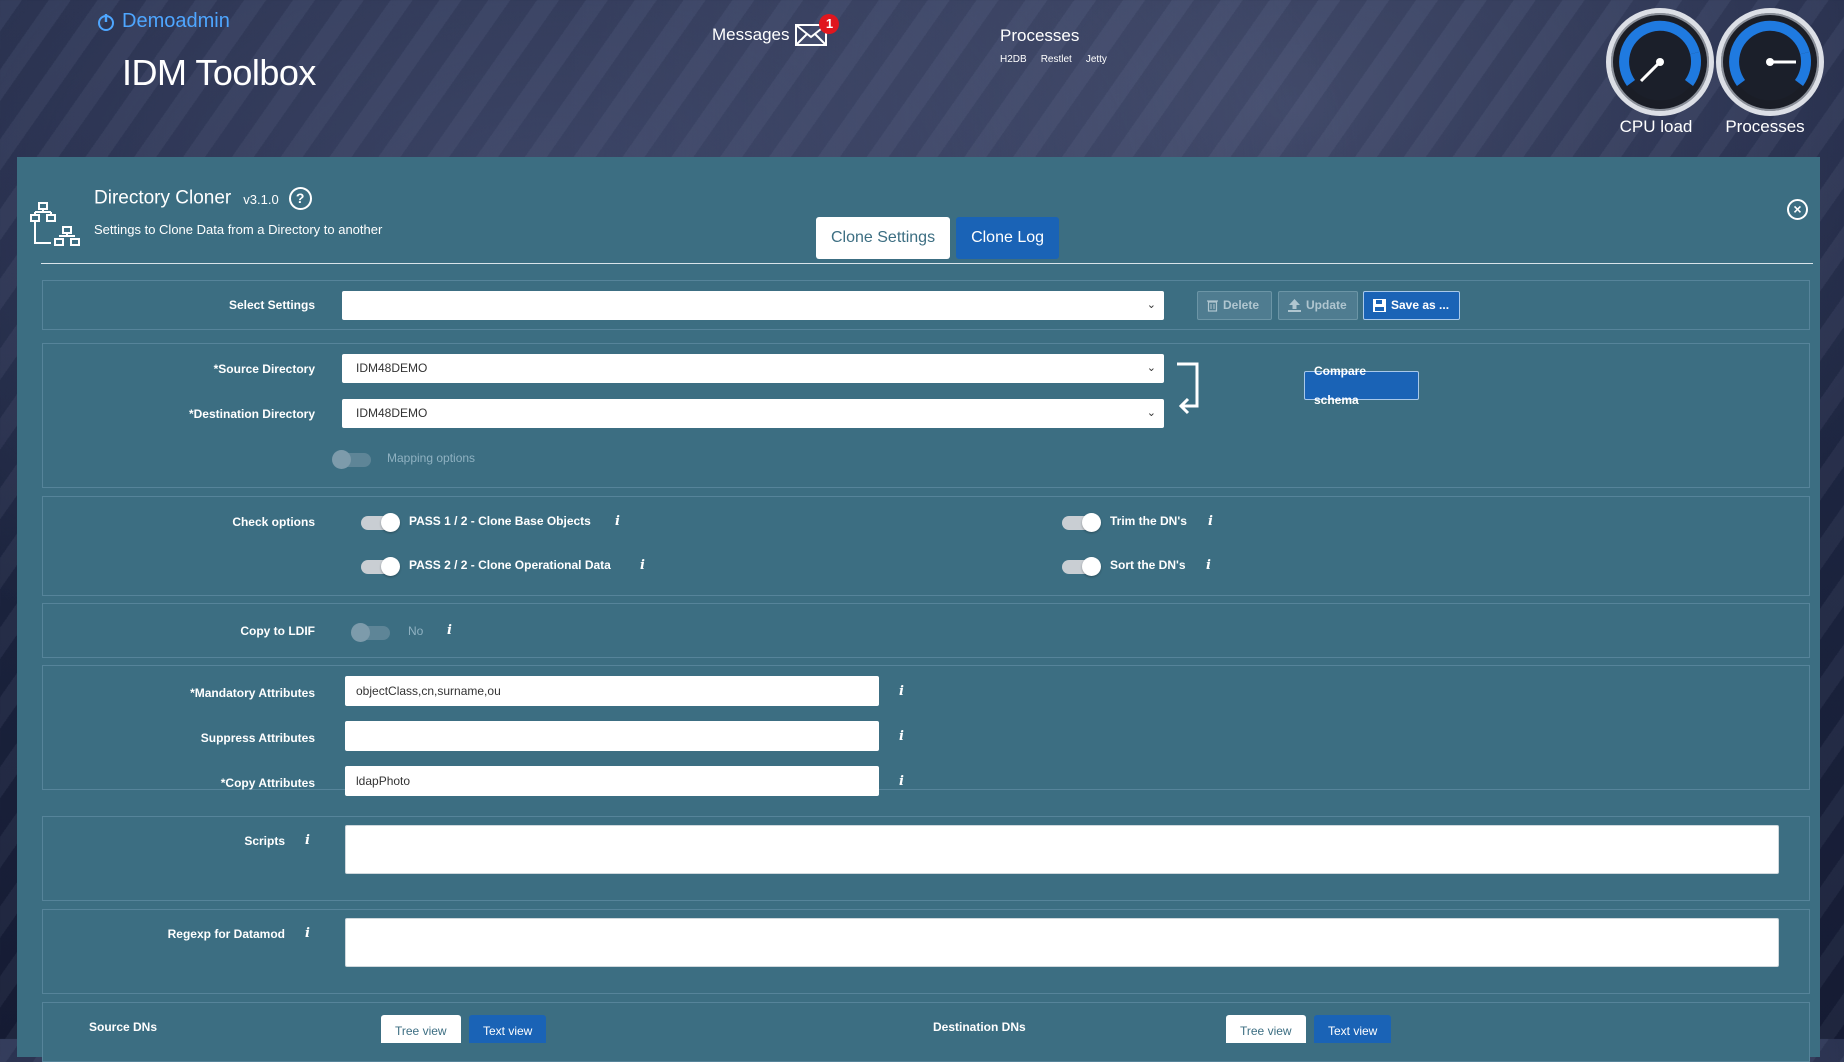 The width and height of the screenshot is (1844, 1062). Describe the element at coordinates (251, 414) in the screenshot. I see `destination-directory-label: *Destination Directory` at that location.